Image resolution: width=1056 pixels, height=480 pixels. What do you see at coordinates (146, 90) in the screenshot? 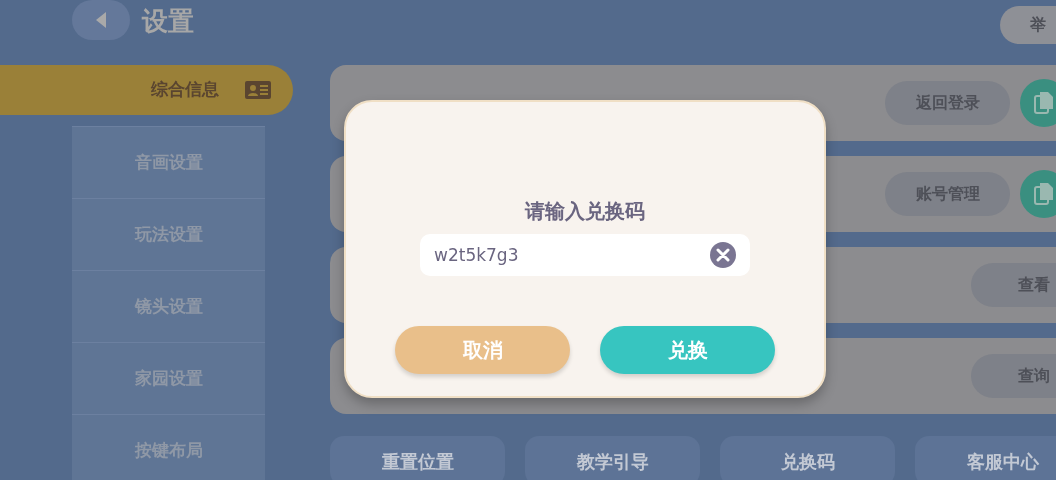
I see `sidebar-tab: 综合信息` at bounding box center [146, 90].